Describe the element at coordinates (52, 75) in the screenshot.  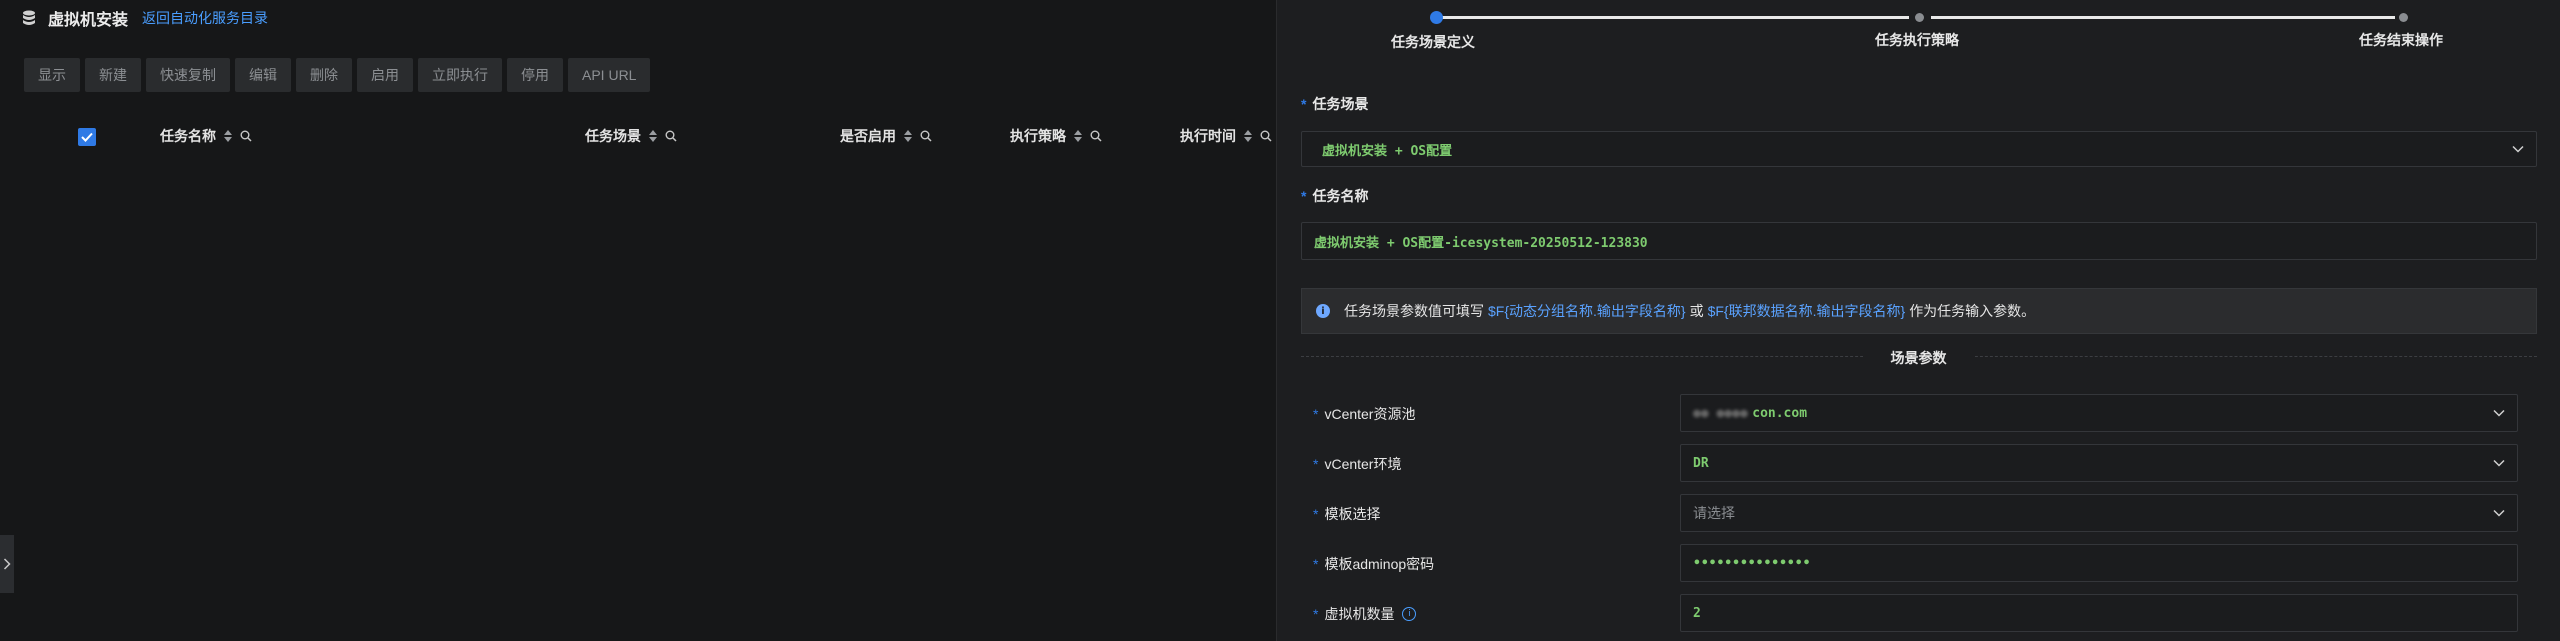
I see `show-button: 显示` at that location.